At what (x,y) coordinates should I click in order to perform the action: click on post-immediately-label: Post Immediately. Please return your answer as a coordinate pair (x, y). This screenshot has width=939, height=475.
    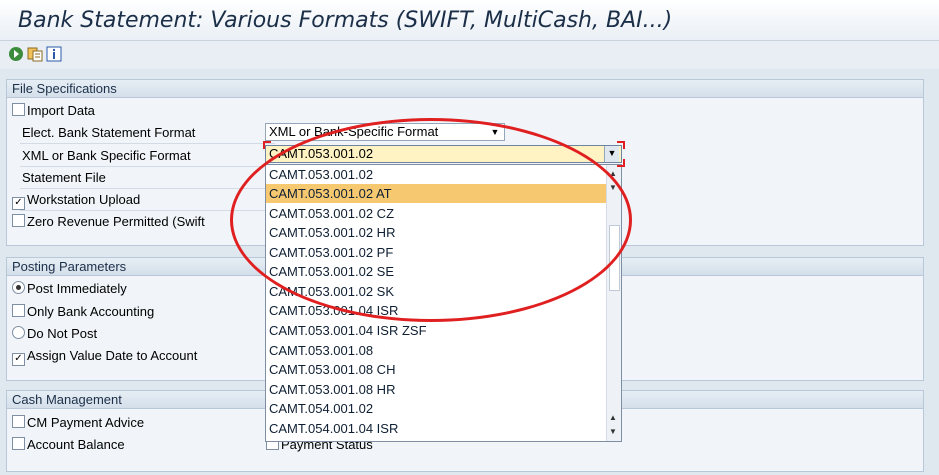
    Looking at the image, I should click on (77, 288).